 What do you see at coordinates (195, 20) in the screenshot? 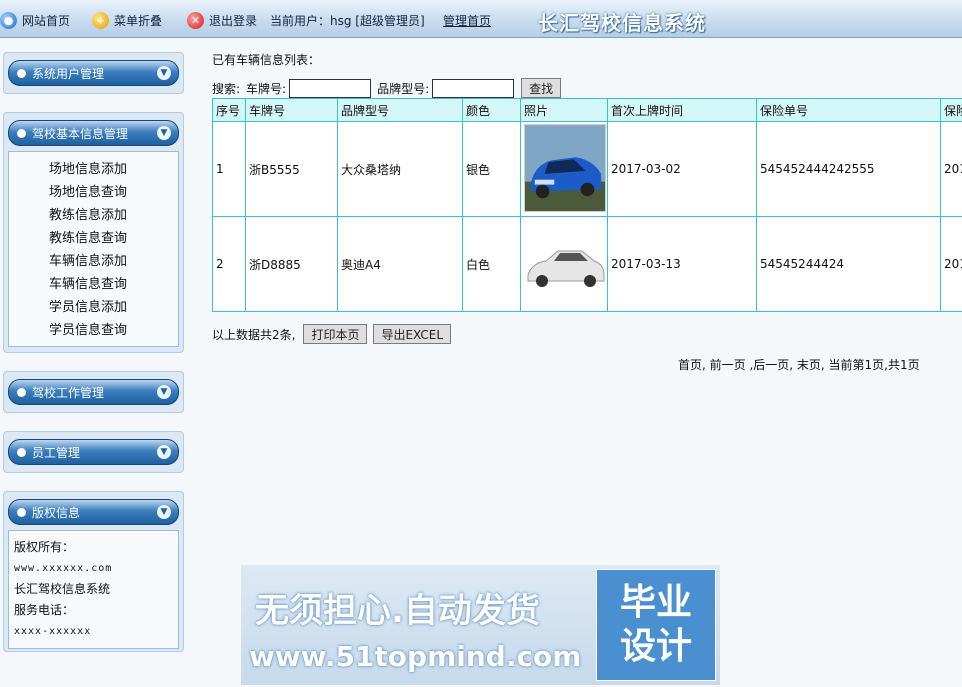
I see `close-icon: ✕` at bounding box center [195, 20].